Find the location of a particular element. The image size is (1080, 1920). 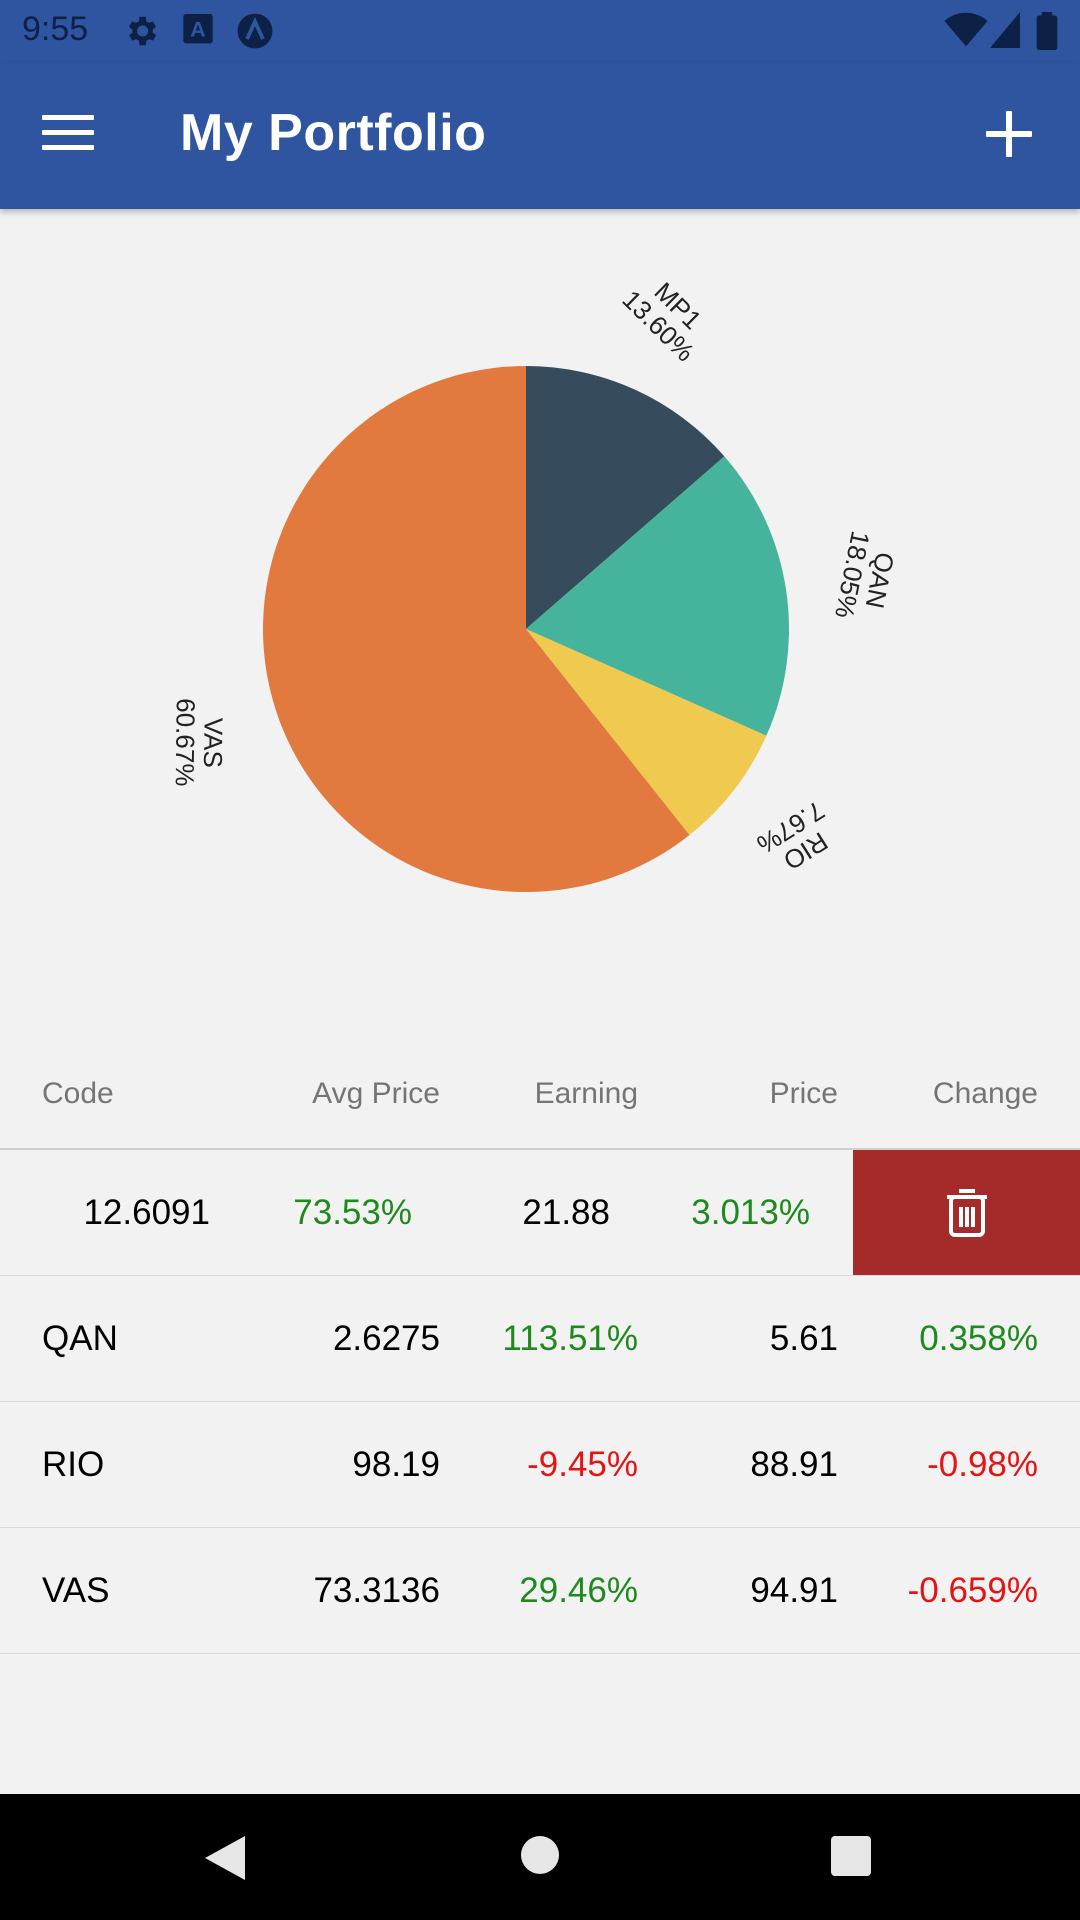

home-icon is located at coordinates (540, 1855).